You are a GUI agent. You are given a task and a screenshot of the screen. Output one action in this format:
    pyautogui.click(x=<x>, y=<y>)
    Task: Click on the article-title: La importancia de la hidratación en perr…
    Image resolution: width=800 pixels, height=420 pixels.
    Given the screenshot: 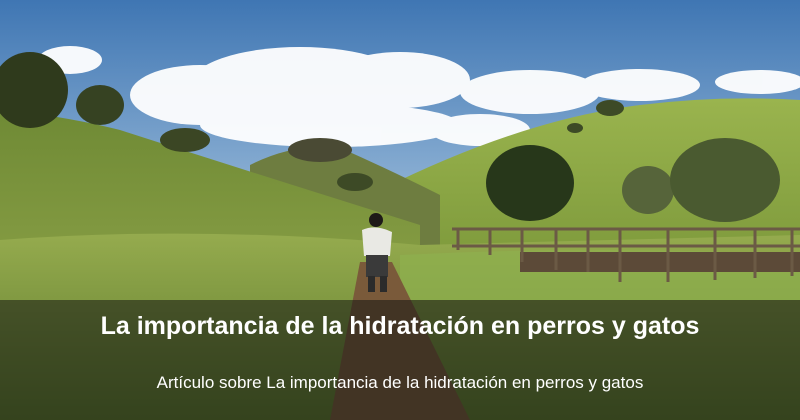 What is the action you would take?
    pyautogui.click(x=400, y=326)
    